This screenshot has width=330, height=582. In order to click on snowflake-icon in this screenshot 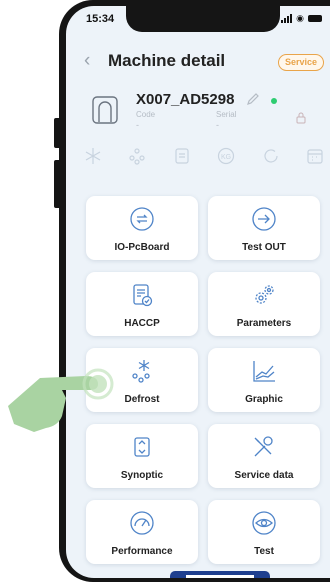, I will do `click(93, 158)`.